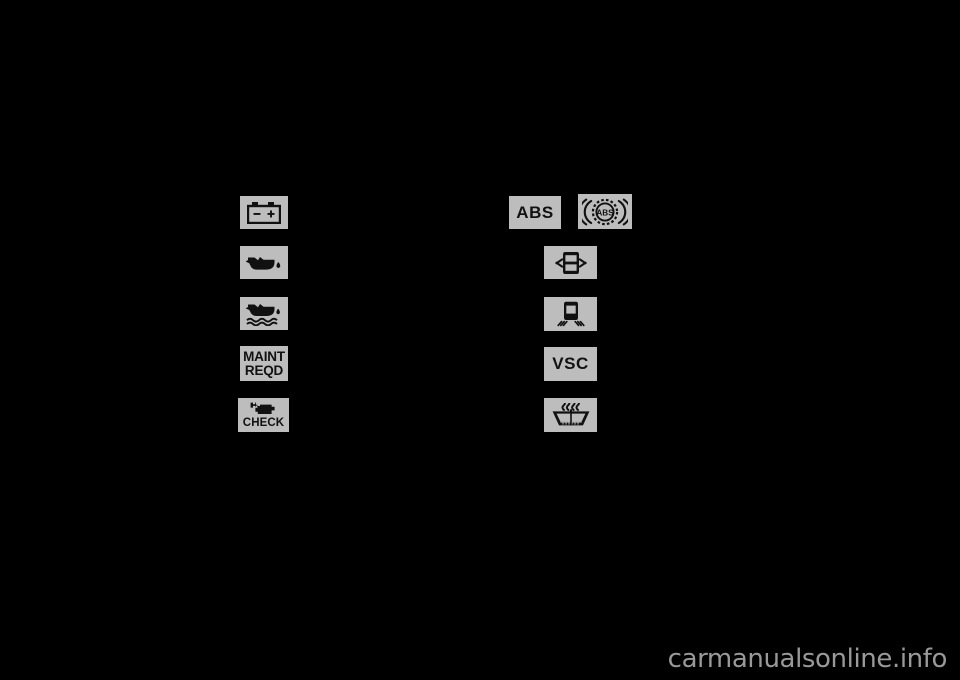 Image resolution: width=960 pixels, height=680 pixels. What do you see at coordinates (263, 422) in the screenshot?
I see `check-engine-label: CHECK` at bounding box center [263, 422].